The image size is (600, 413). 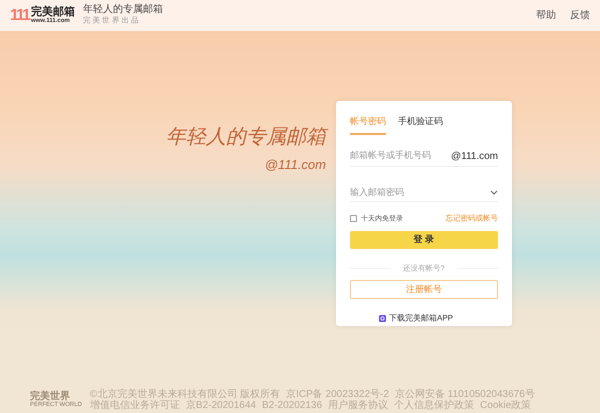 I want to click on app-download-link: 下载完美邮箱APP, so click(x=420, y=318).